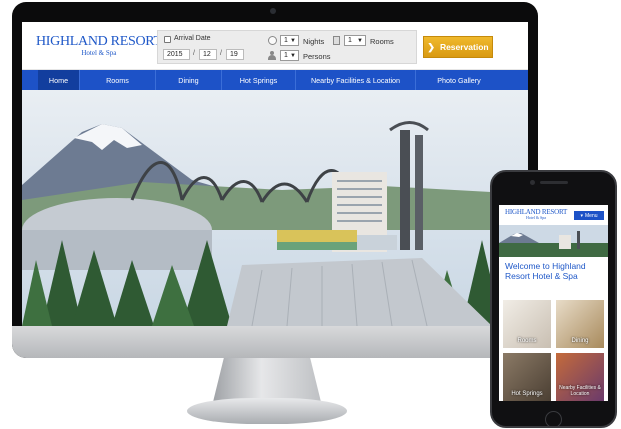 This screenshot has height=429, width=621. Describe the element at coordinates (591, 215) in the screenshot. I see `menu-label: Menu` at that location.